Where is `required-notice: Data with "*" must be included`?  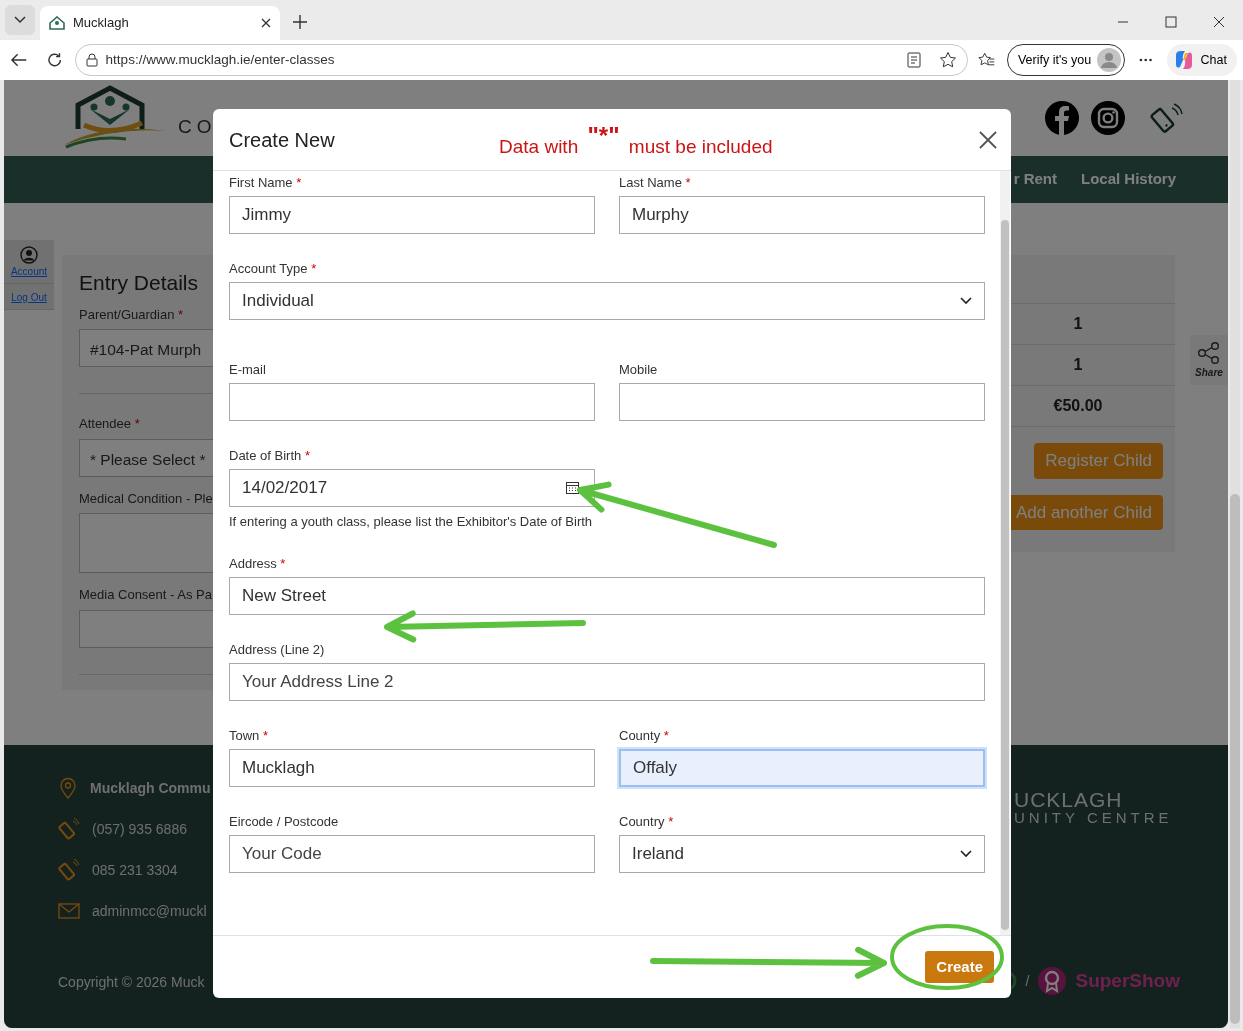
required-notice: Data with "*" must be included is located at coordinates (636, 142).